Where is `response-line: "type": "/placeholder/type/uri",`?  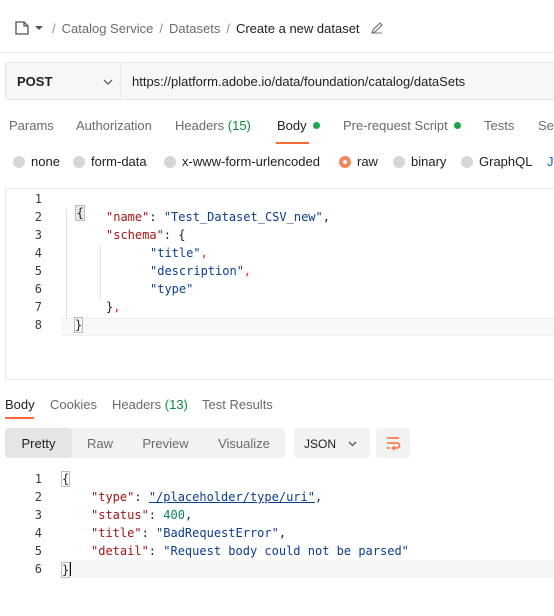
response-line: "type": "/placeholder/type/uri", is located at coordinates (206, 497).